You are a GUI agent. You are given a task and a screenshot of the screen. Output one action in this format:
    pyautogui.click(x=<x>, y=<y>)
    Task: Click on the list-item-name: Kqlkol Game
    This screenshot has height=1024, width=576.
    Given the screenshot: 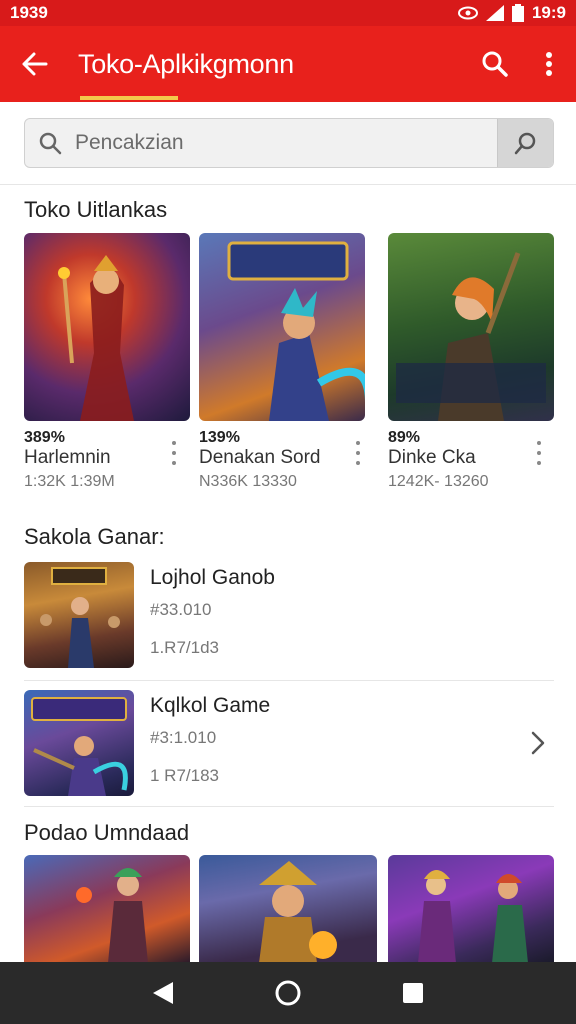 What is the action you would take?
    pyautogui.click(x=210, y=705)
    